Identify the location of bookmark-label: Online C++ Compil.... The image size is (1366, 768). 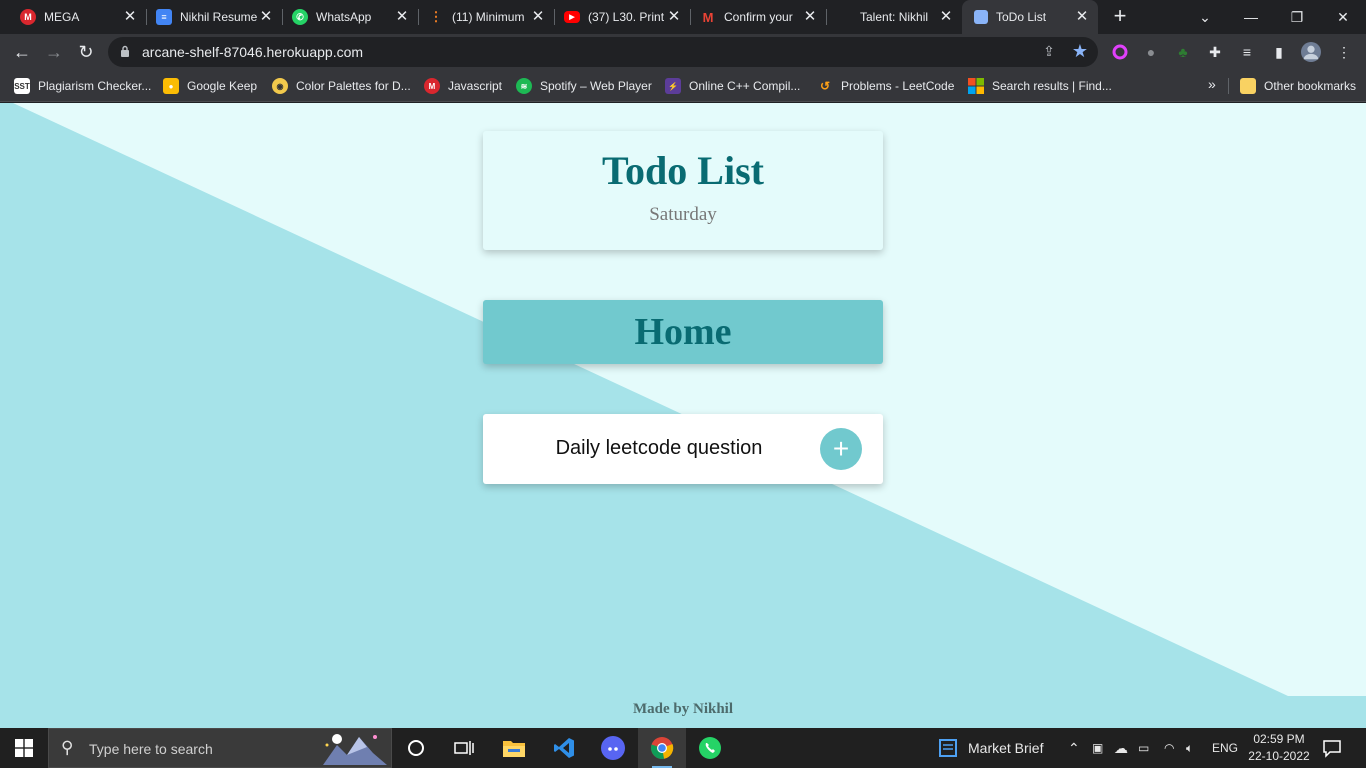
(745, 86).